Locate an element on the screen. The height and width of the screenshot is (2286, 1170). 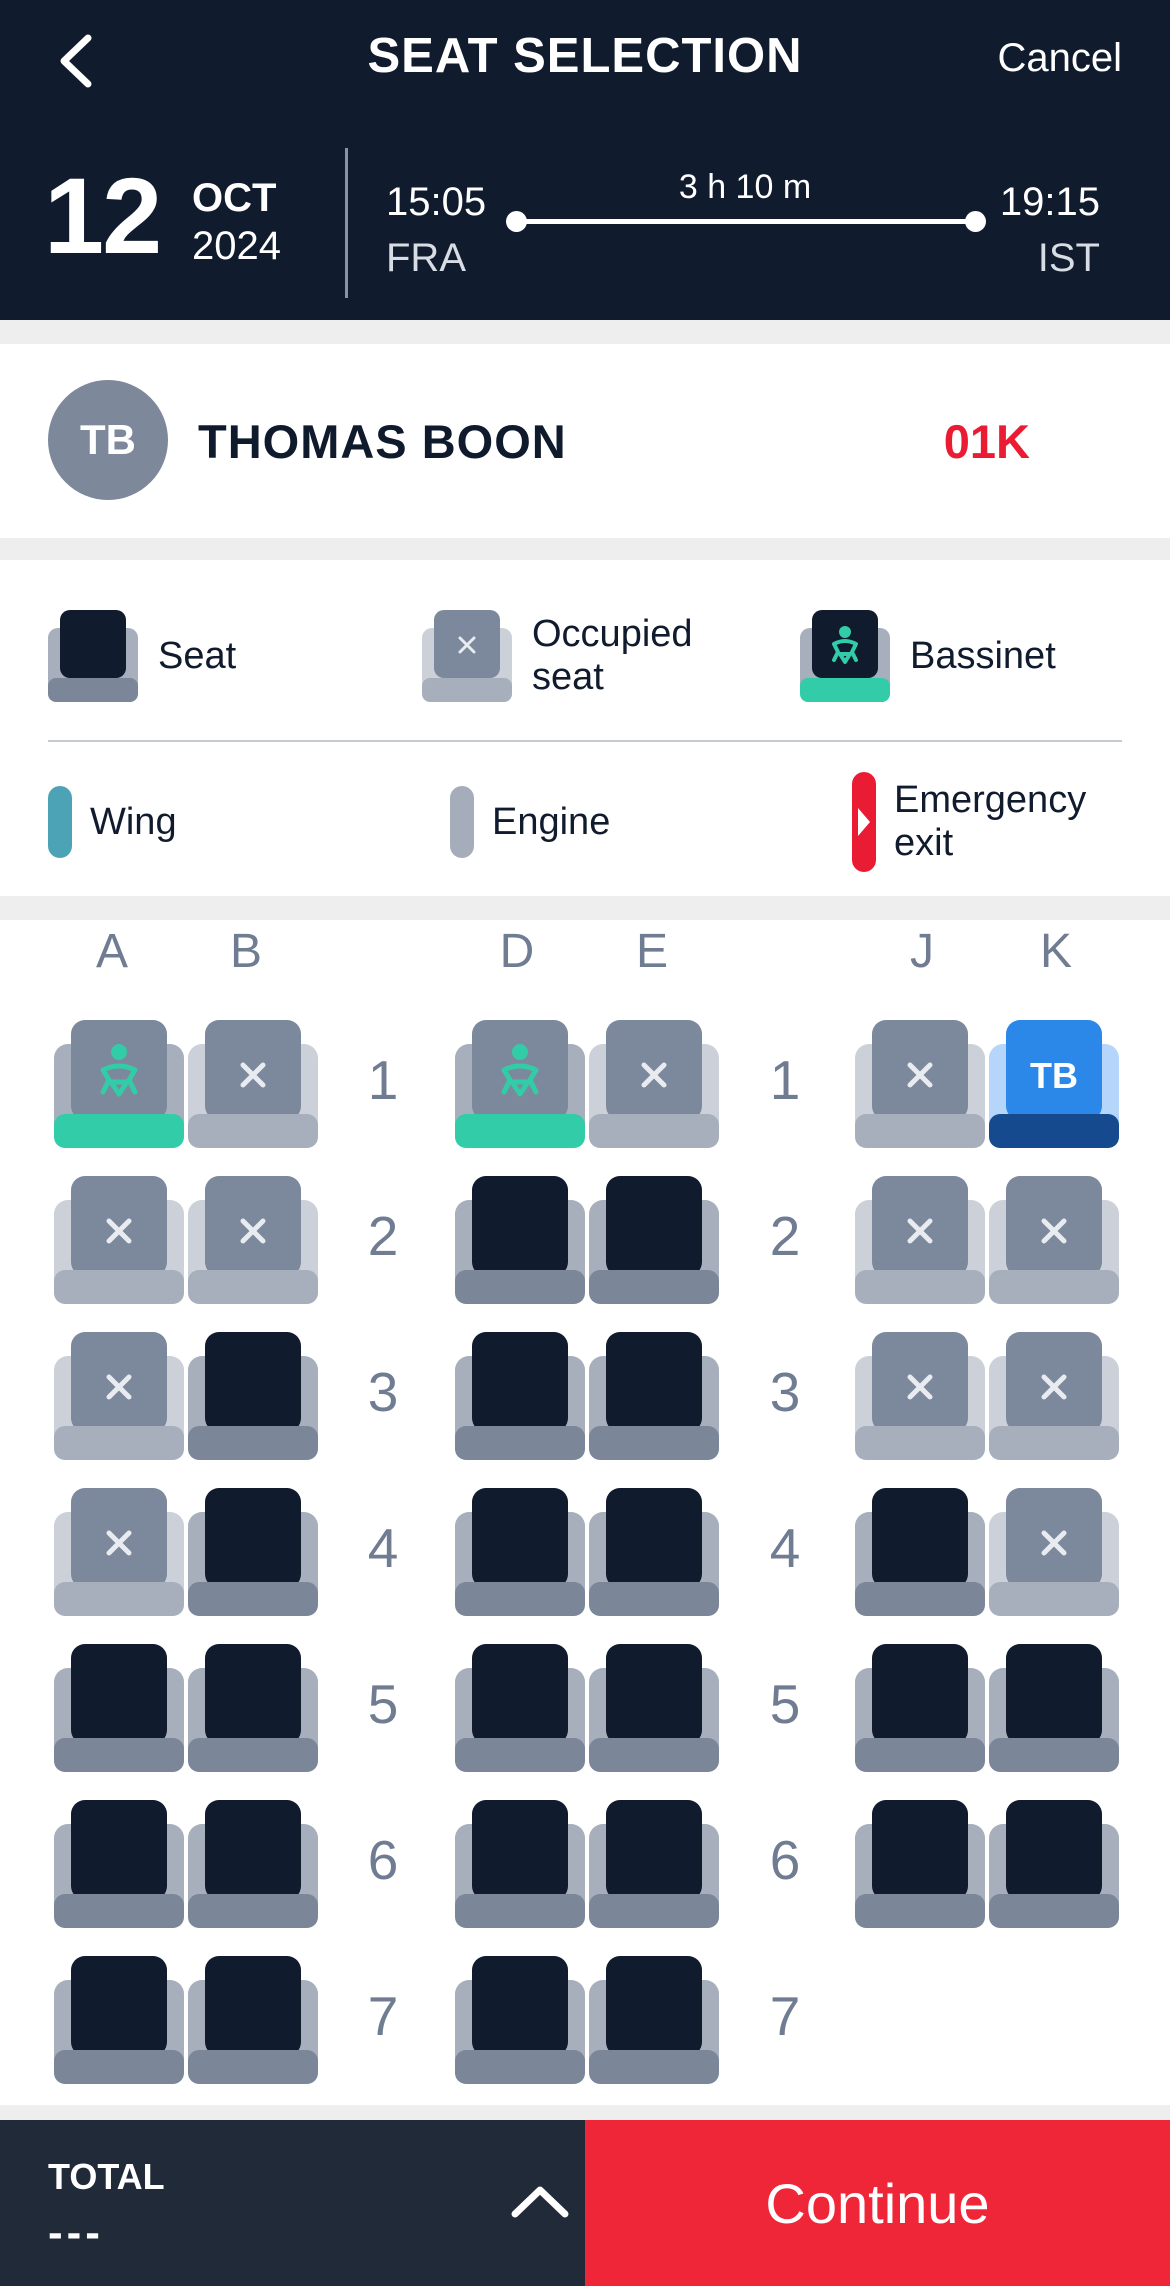
occupied-seat-4A is located at coordinates (119, 1552).